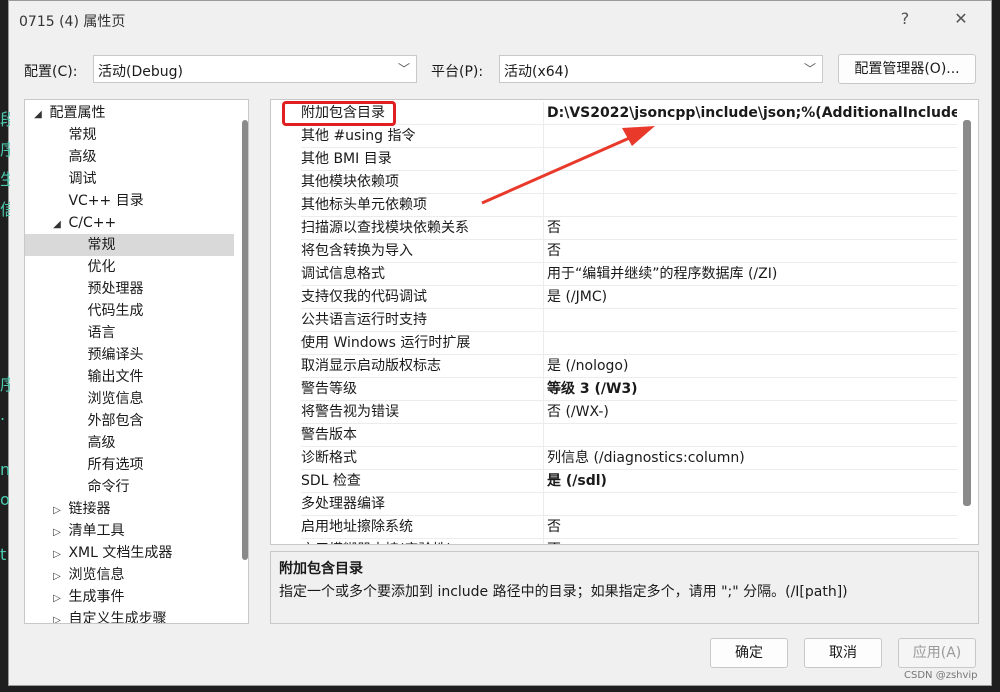 The image size is (1000, 692). What do you see at coordinates (5, 469) in the screenshot?
I see `background-code-glyph: n` at bounding box center [5, 469].